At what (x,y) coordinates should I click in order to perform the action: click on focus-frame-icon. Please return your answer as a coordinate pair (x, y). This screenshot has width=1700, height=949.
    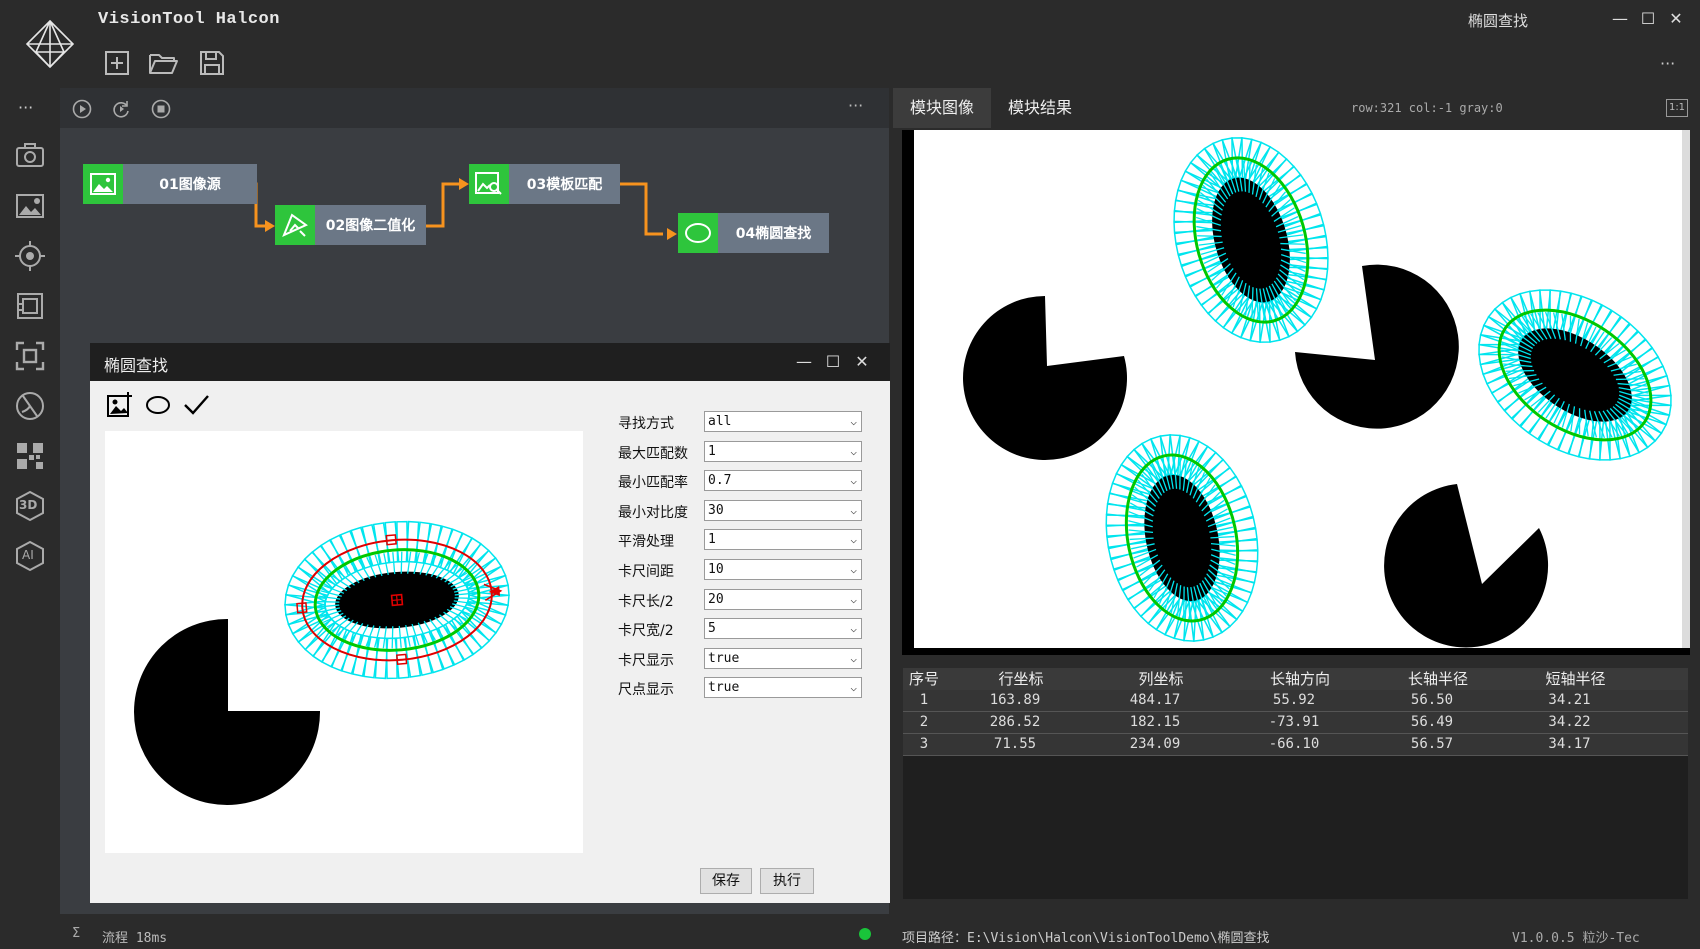
    Looking at the image, I should click on (30, 356).